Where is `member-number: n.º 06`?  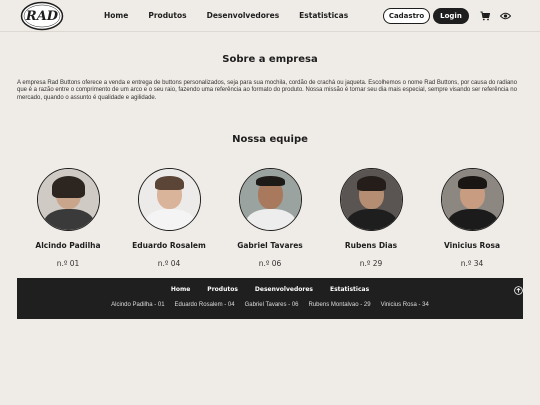 member-number: n.º 06 is located at coordinates (270, 263).